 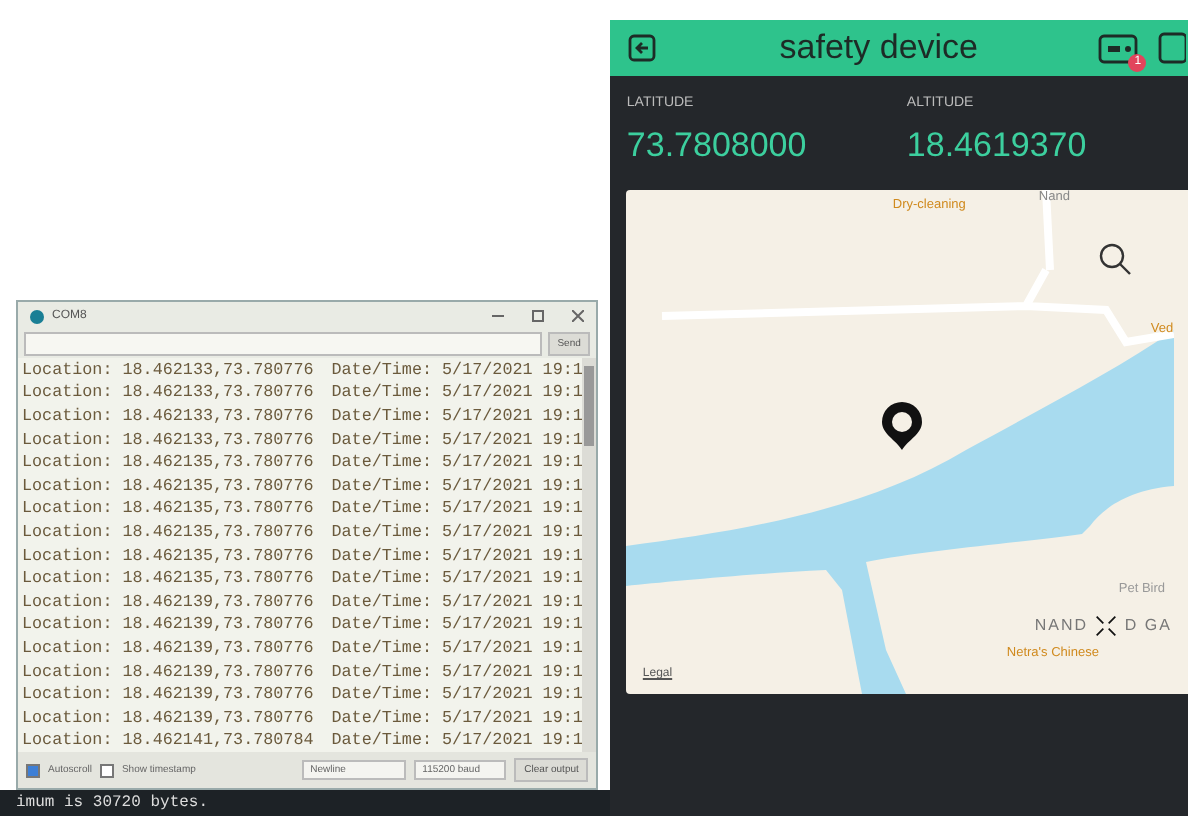 What do you see at coordinates (642, 48) in the screenshot?
I see `exit-icon` at bounding box center [642, 48].